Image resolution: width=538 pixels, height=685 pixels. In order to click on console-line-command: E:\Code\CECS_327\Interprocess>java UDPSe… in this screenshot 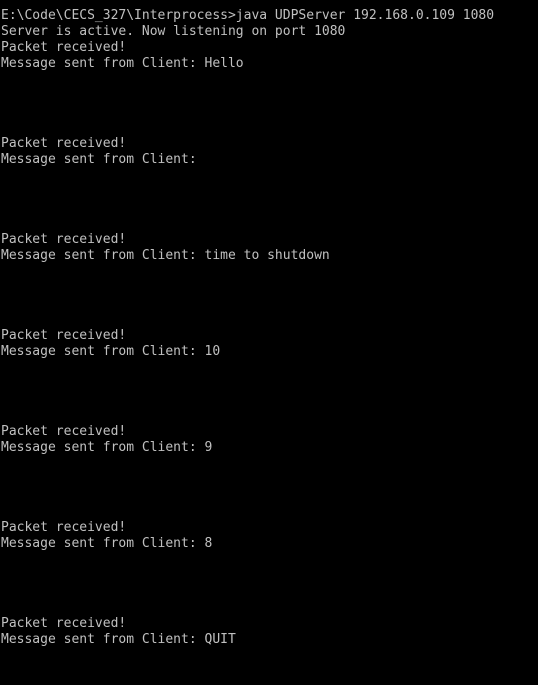, I will do `click(248, 15)`.